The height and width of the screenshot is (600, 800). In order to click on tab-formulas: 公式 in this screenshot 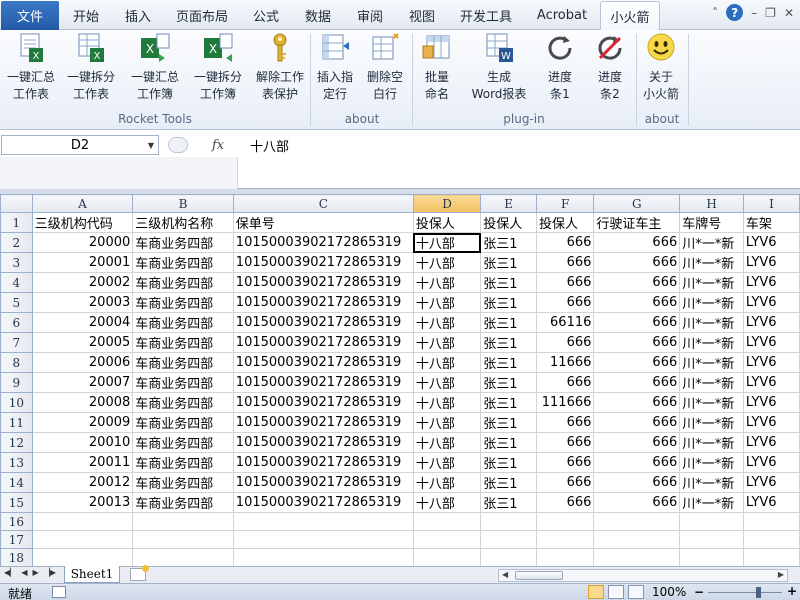, I will do `click(266, 15)`.